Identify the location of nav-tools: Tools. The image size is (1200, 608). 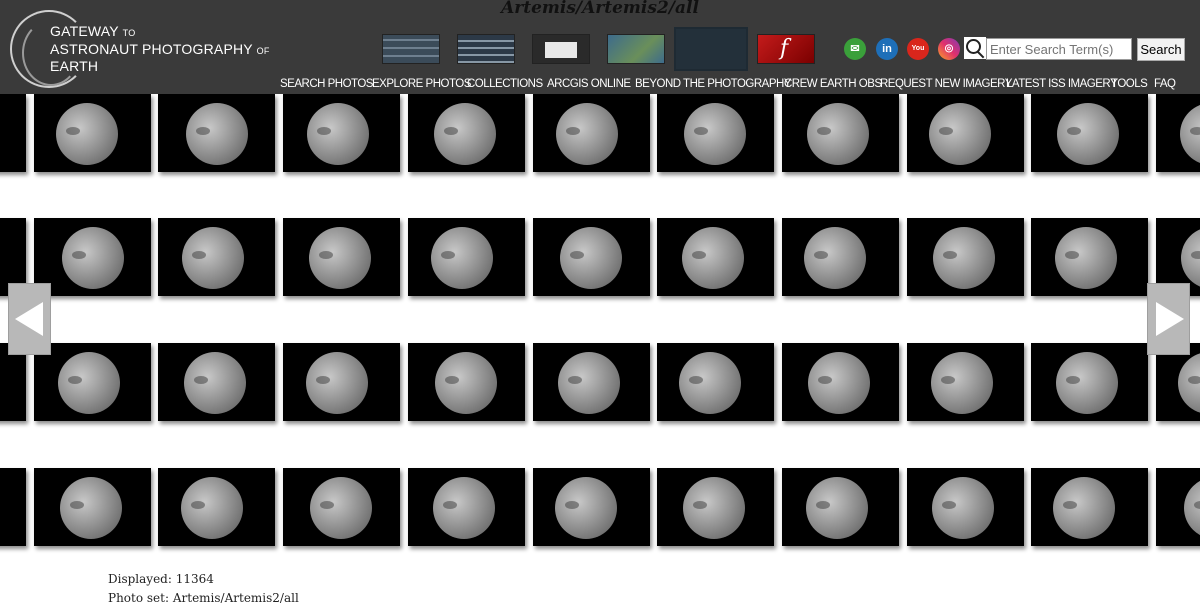
(1129, 84).